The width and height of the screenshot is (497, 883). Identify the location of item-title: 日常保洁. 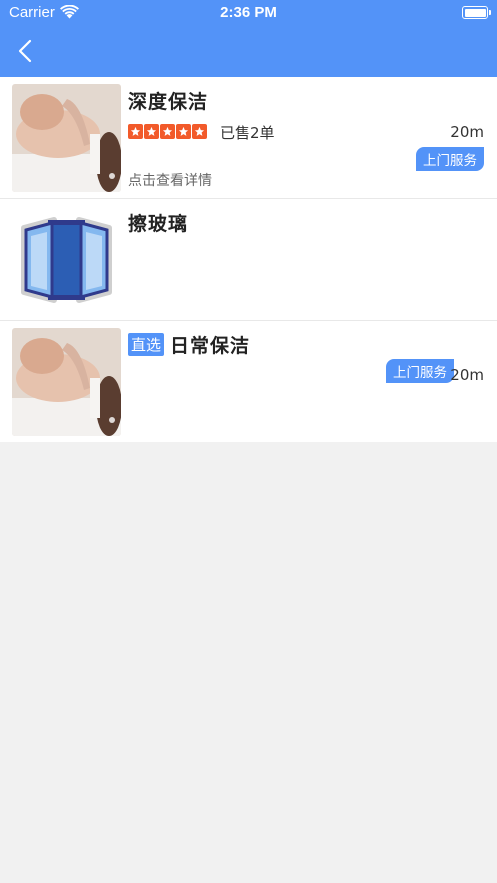
(210, 346).